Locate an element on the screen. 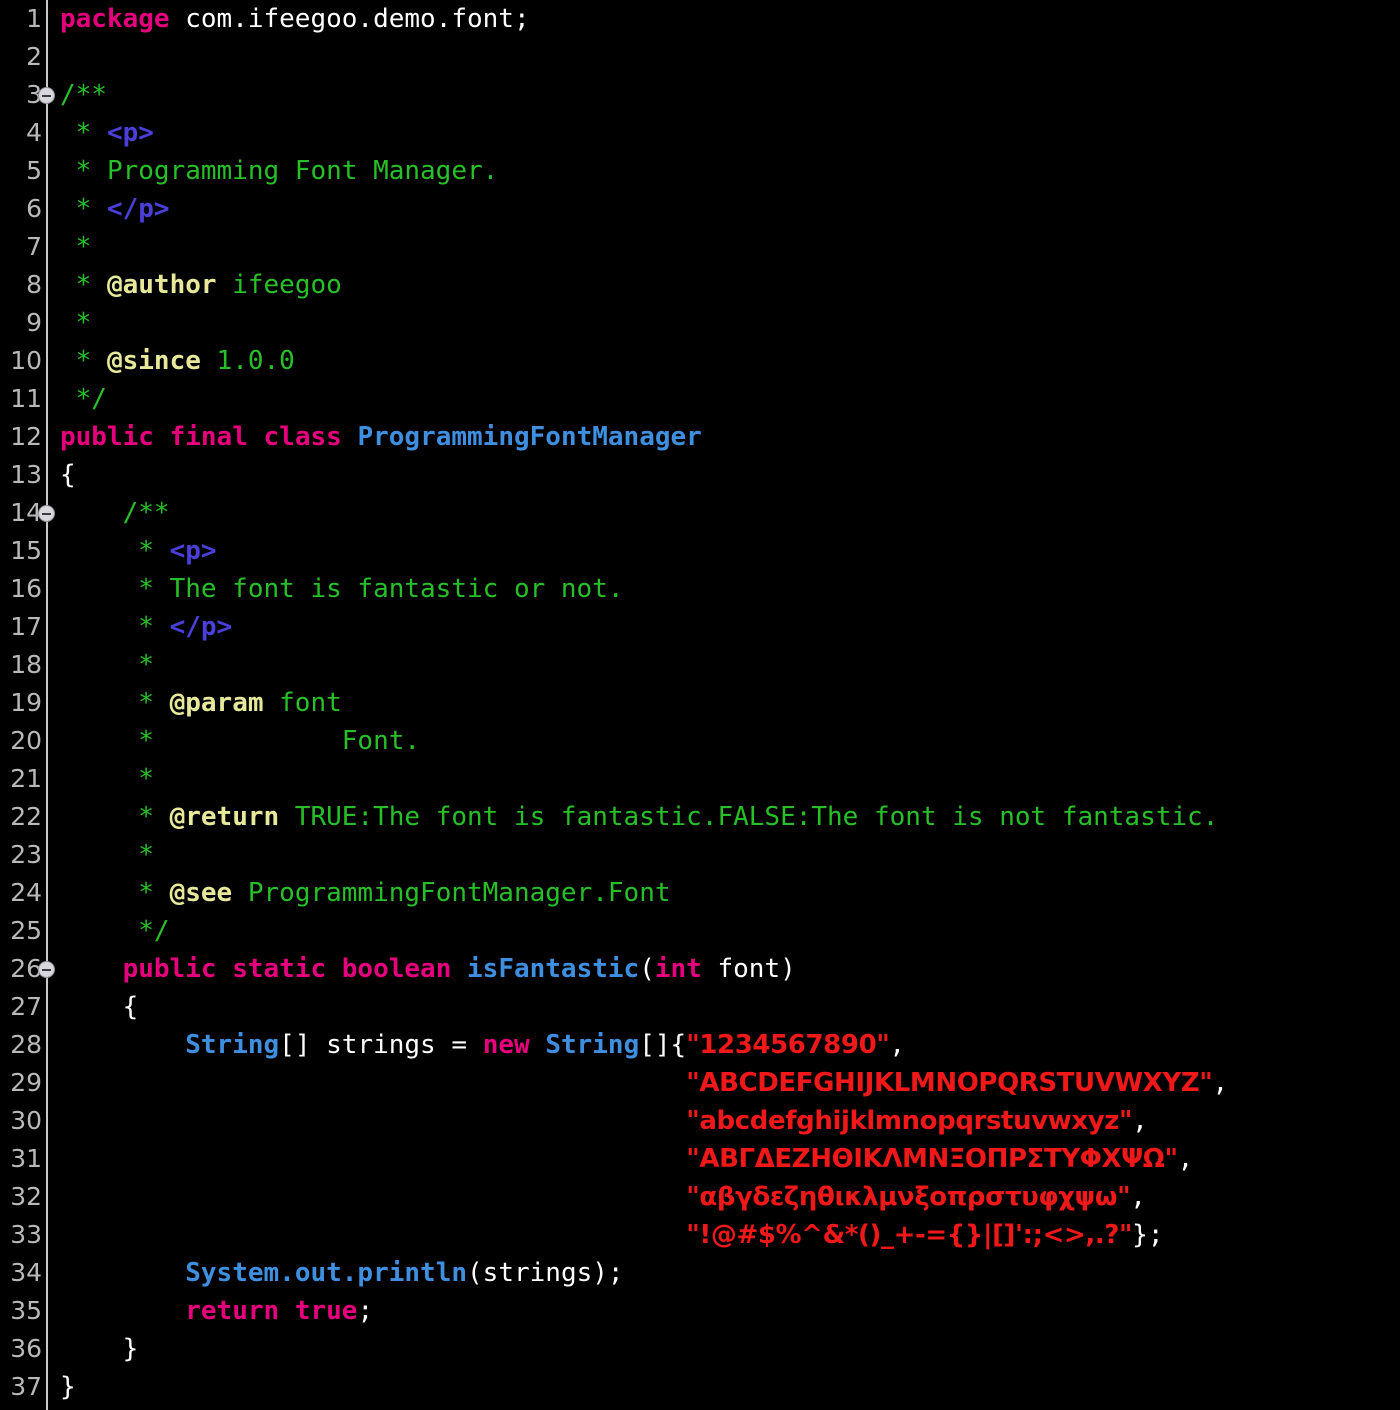 The image size is (1400, 1410). line-number-row: 37 is located at coordinates (23, 1387).